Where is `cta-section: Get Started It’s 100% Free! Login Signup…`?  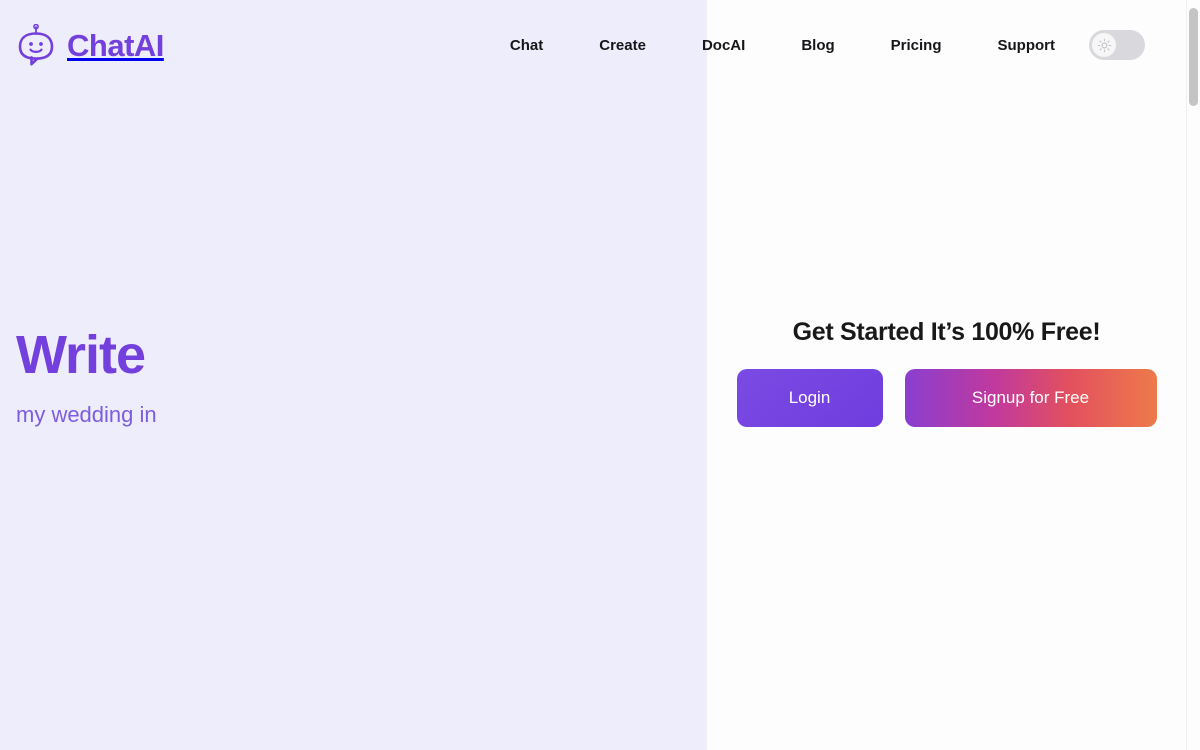
cta-section: Get Started It’s 100% Free! Login Signup… is located at coordinates (946, 372).